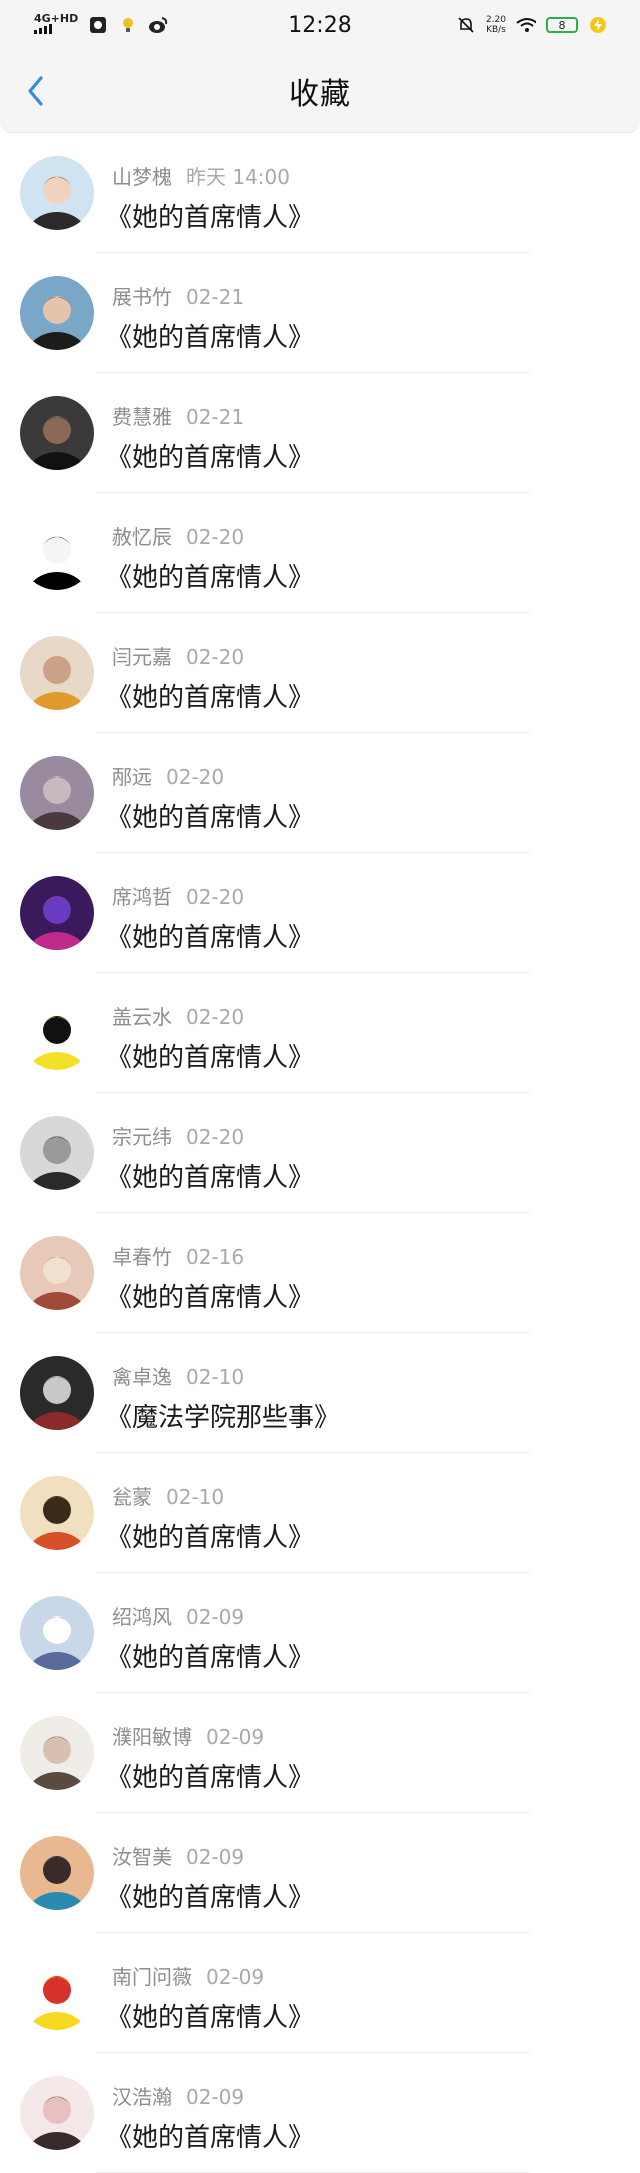 The width and height of the screenshot is (640, 2173). Describe the element at coordinates (178, 1855) in the screenshot. I see `item-meta: 汝智美 02-09` at that location.